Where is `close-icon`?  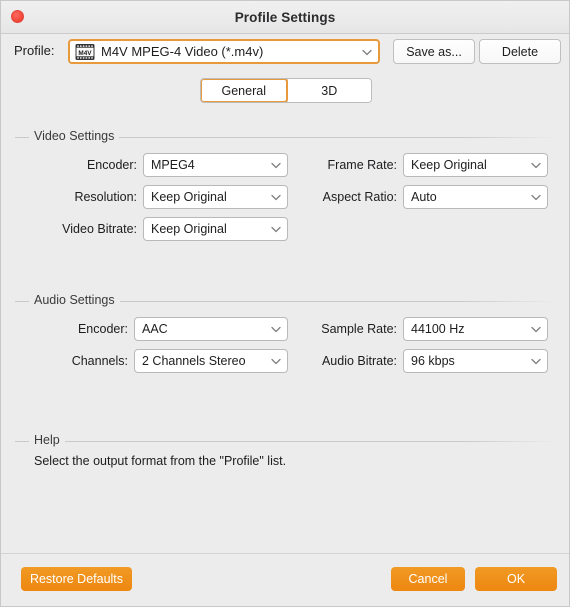 close-icon is located at coordinates (17, 16).